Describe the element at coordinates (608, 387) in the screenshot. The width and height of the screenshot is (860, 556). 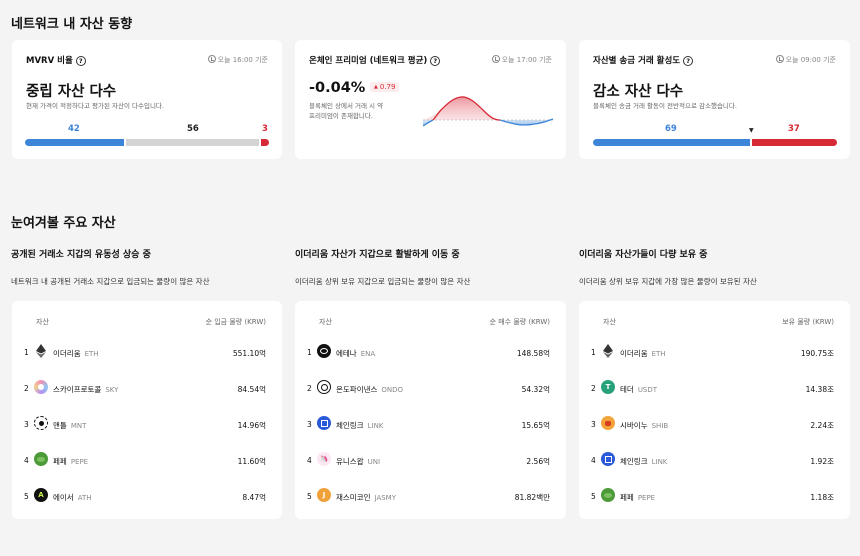
I see `usdt-icon: T` at that location.